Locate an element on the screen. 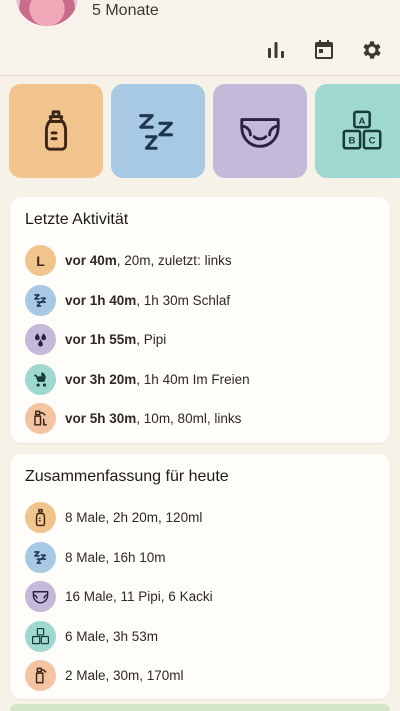  summary-text: 6 Male, 3h 53m is located at coordinates (112, 636).